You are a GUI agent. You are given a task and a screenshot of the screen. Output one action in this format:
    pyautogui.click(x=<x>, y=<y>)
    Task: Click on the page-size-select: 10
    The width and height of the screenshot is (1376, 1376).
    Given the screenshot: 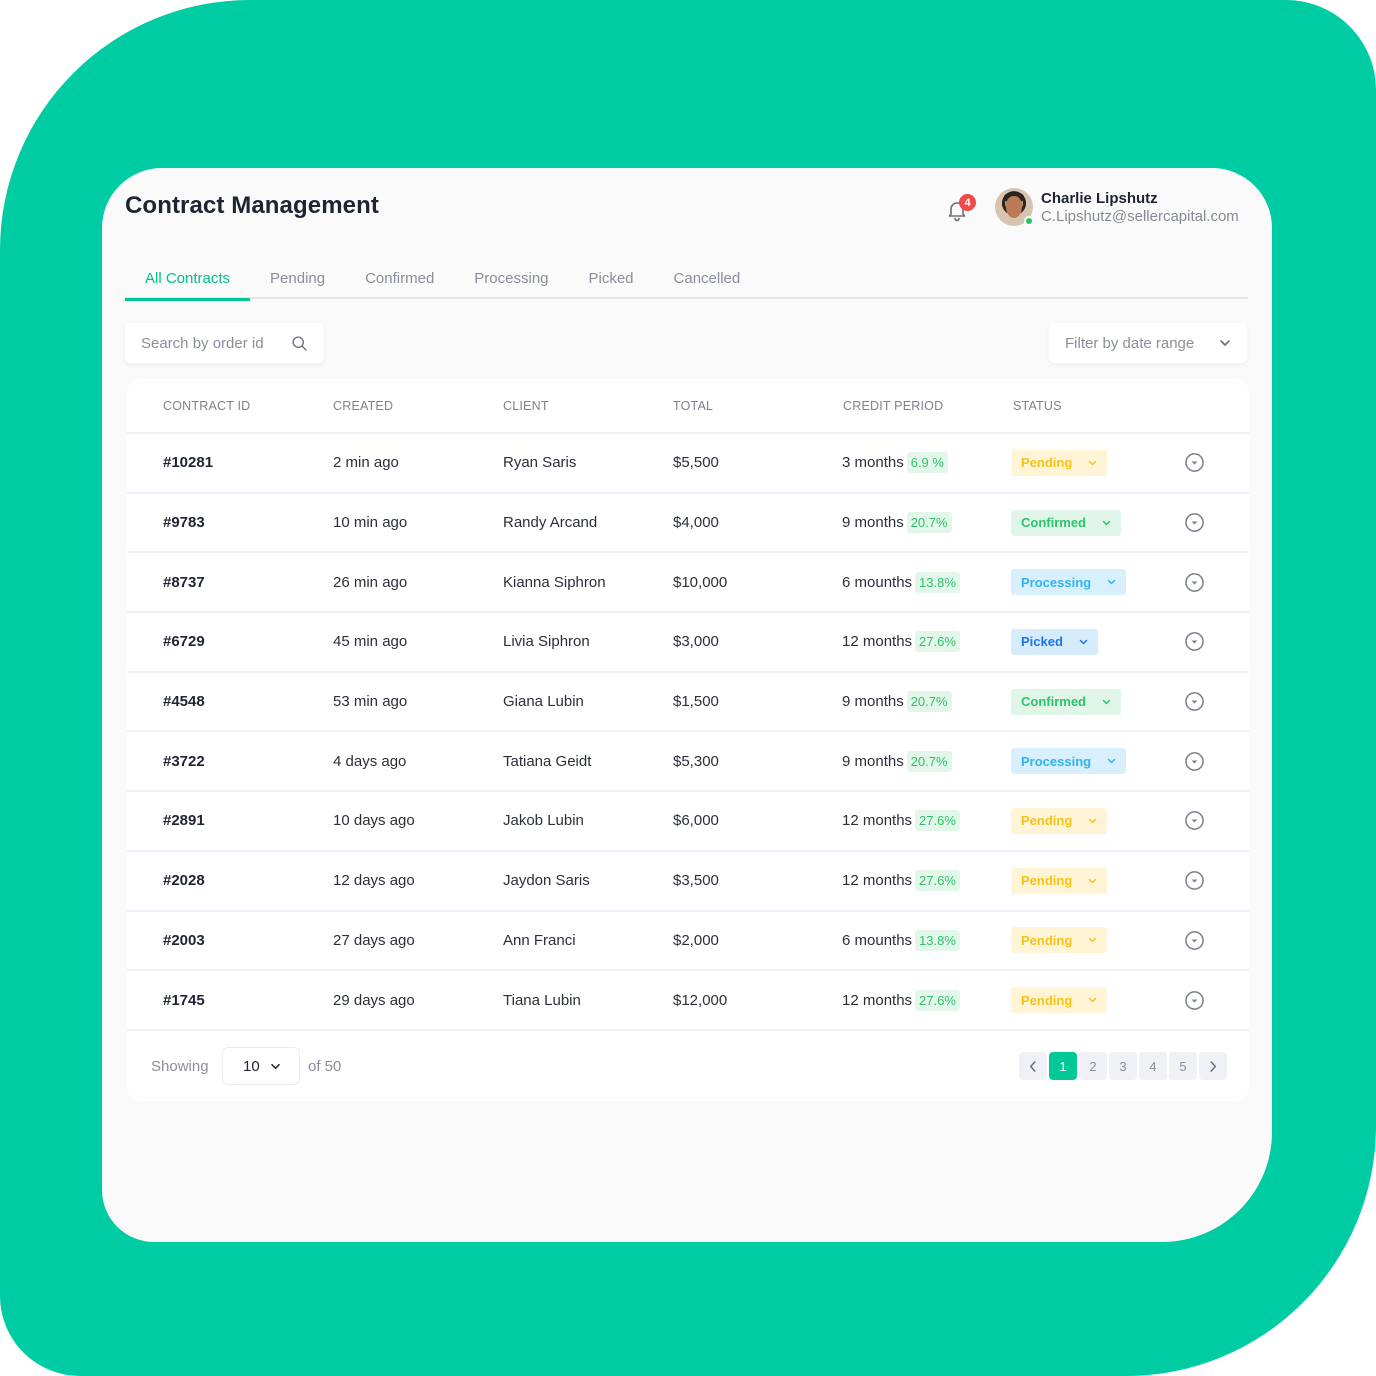 What is the action you would take?
    pyautogui.click(x=261, y=1066)
    